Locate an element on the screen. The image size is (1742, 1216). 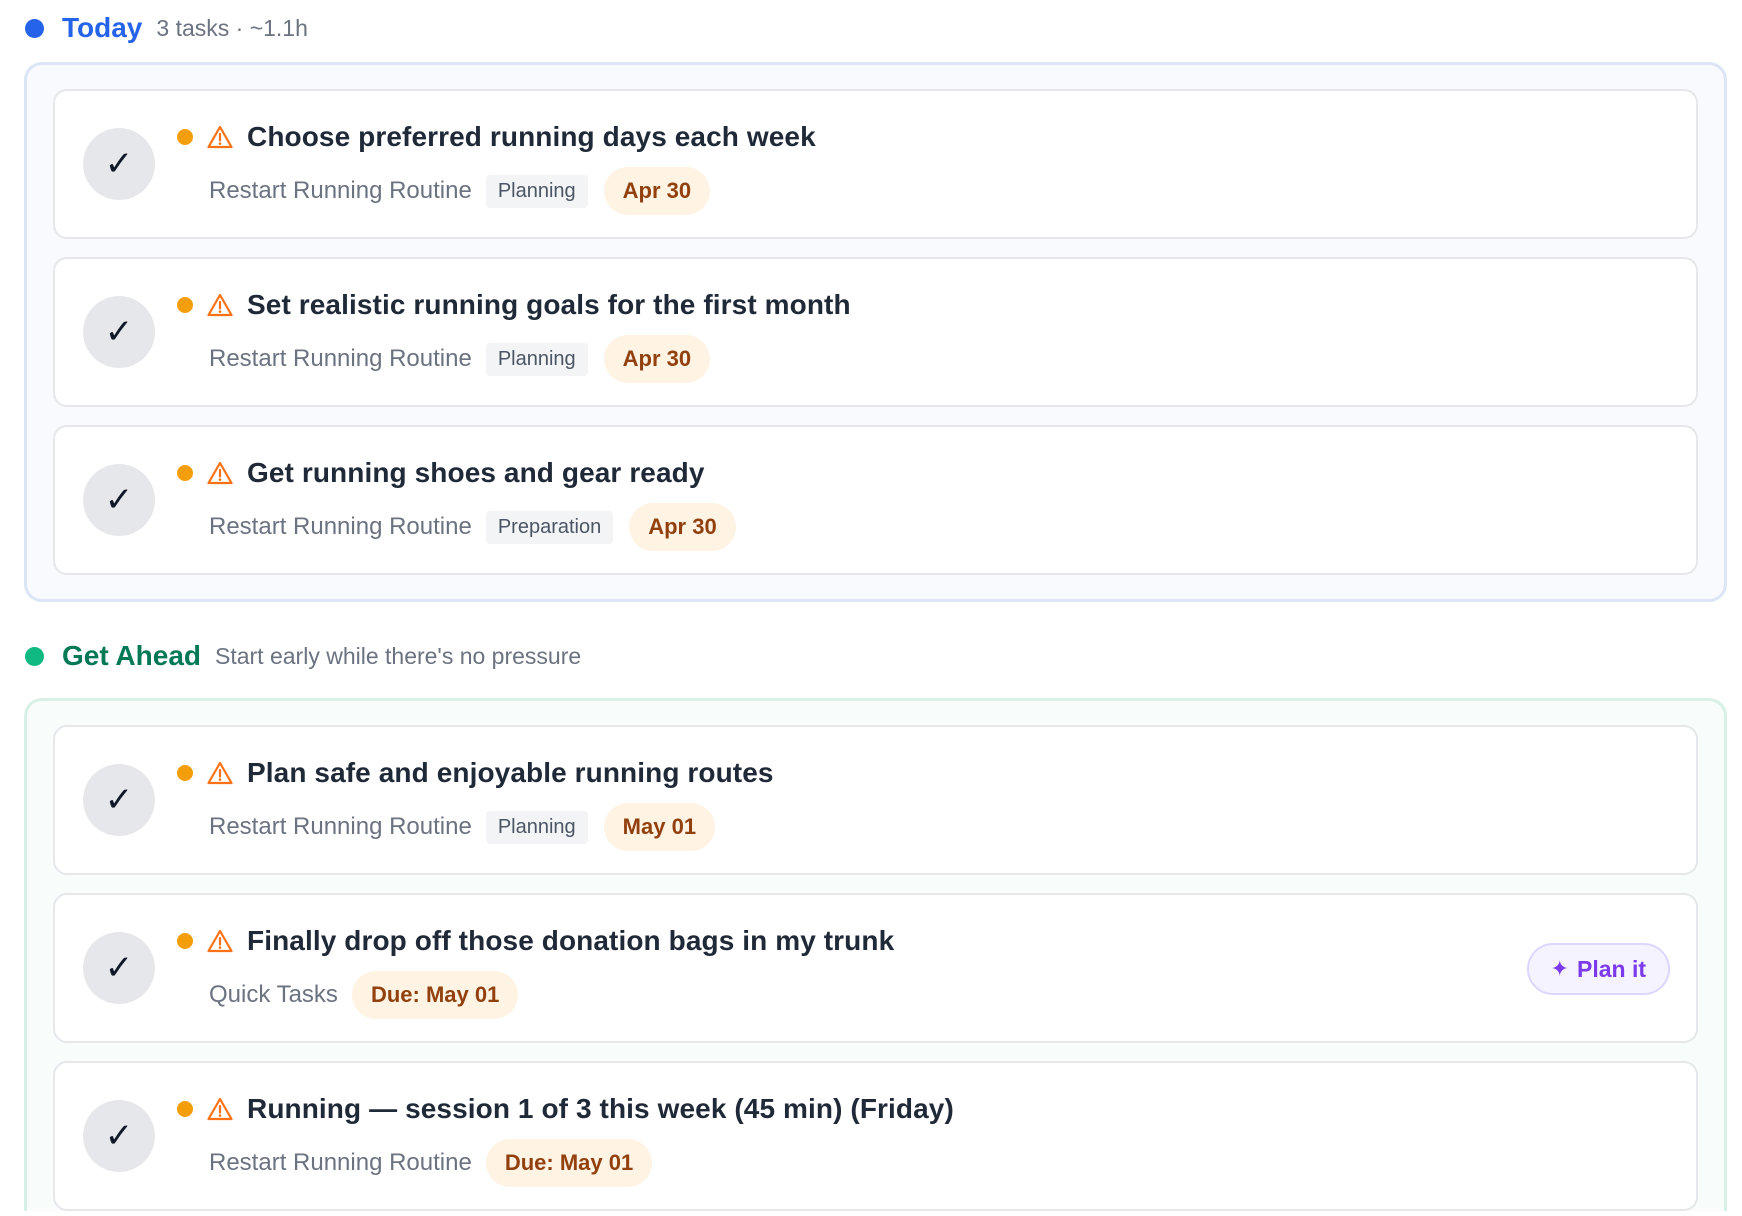
task-tag: Preparation is located at coordinates (549, 527).